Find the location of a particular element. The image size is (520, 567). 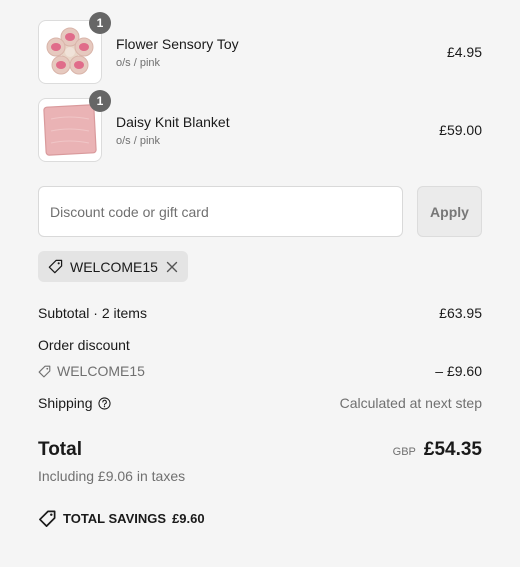

item-info: Flower Sensory Toy o/s / pink is located at coordinates (281, 52).